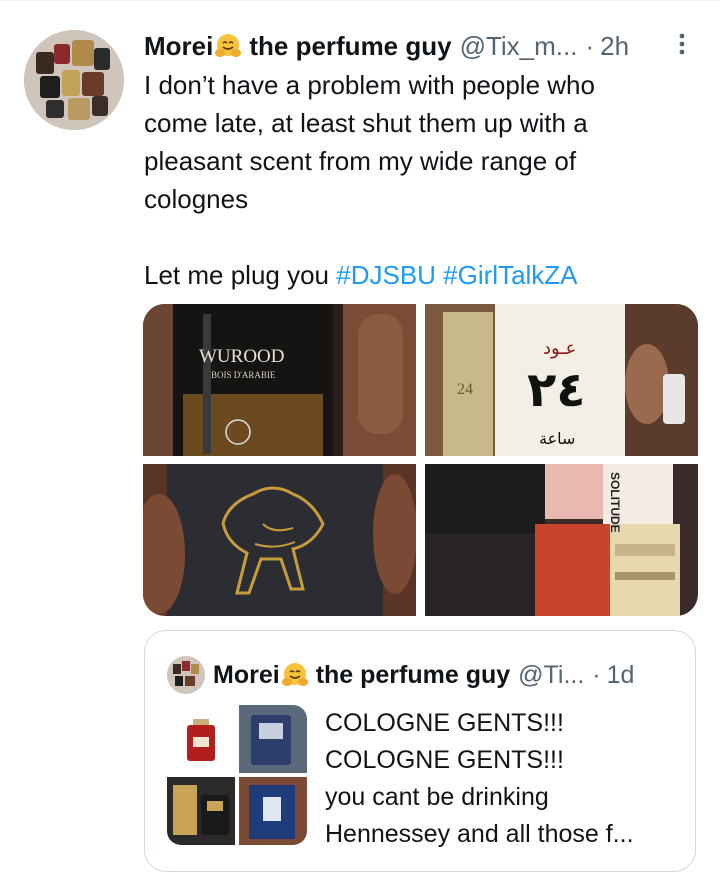 This screenshot has height=875, width=720. I want to click on display-name: Morei, so click(178, 46).